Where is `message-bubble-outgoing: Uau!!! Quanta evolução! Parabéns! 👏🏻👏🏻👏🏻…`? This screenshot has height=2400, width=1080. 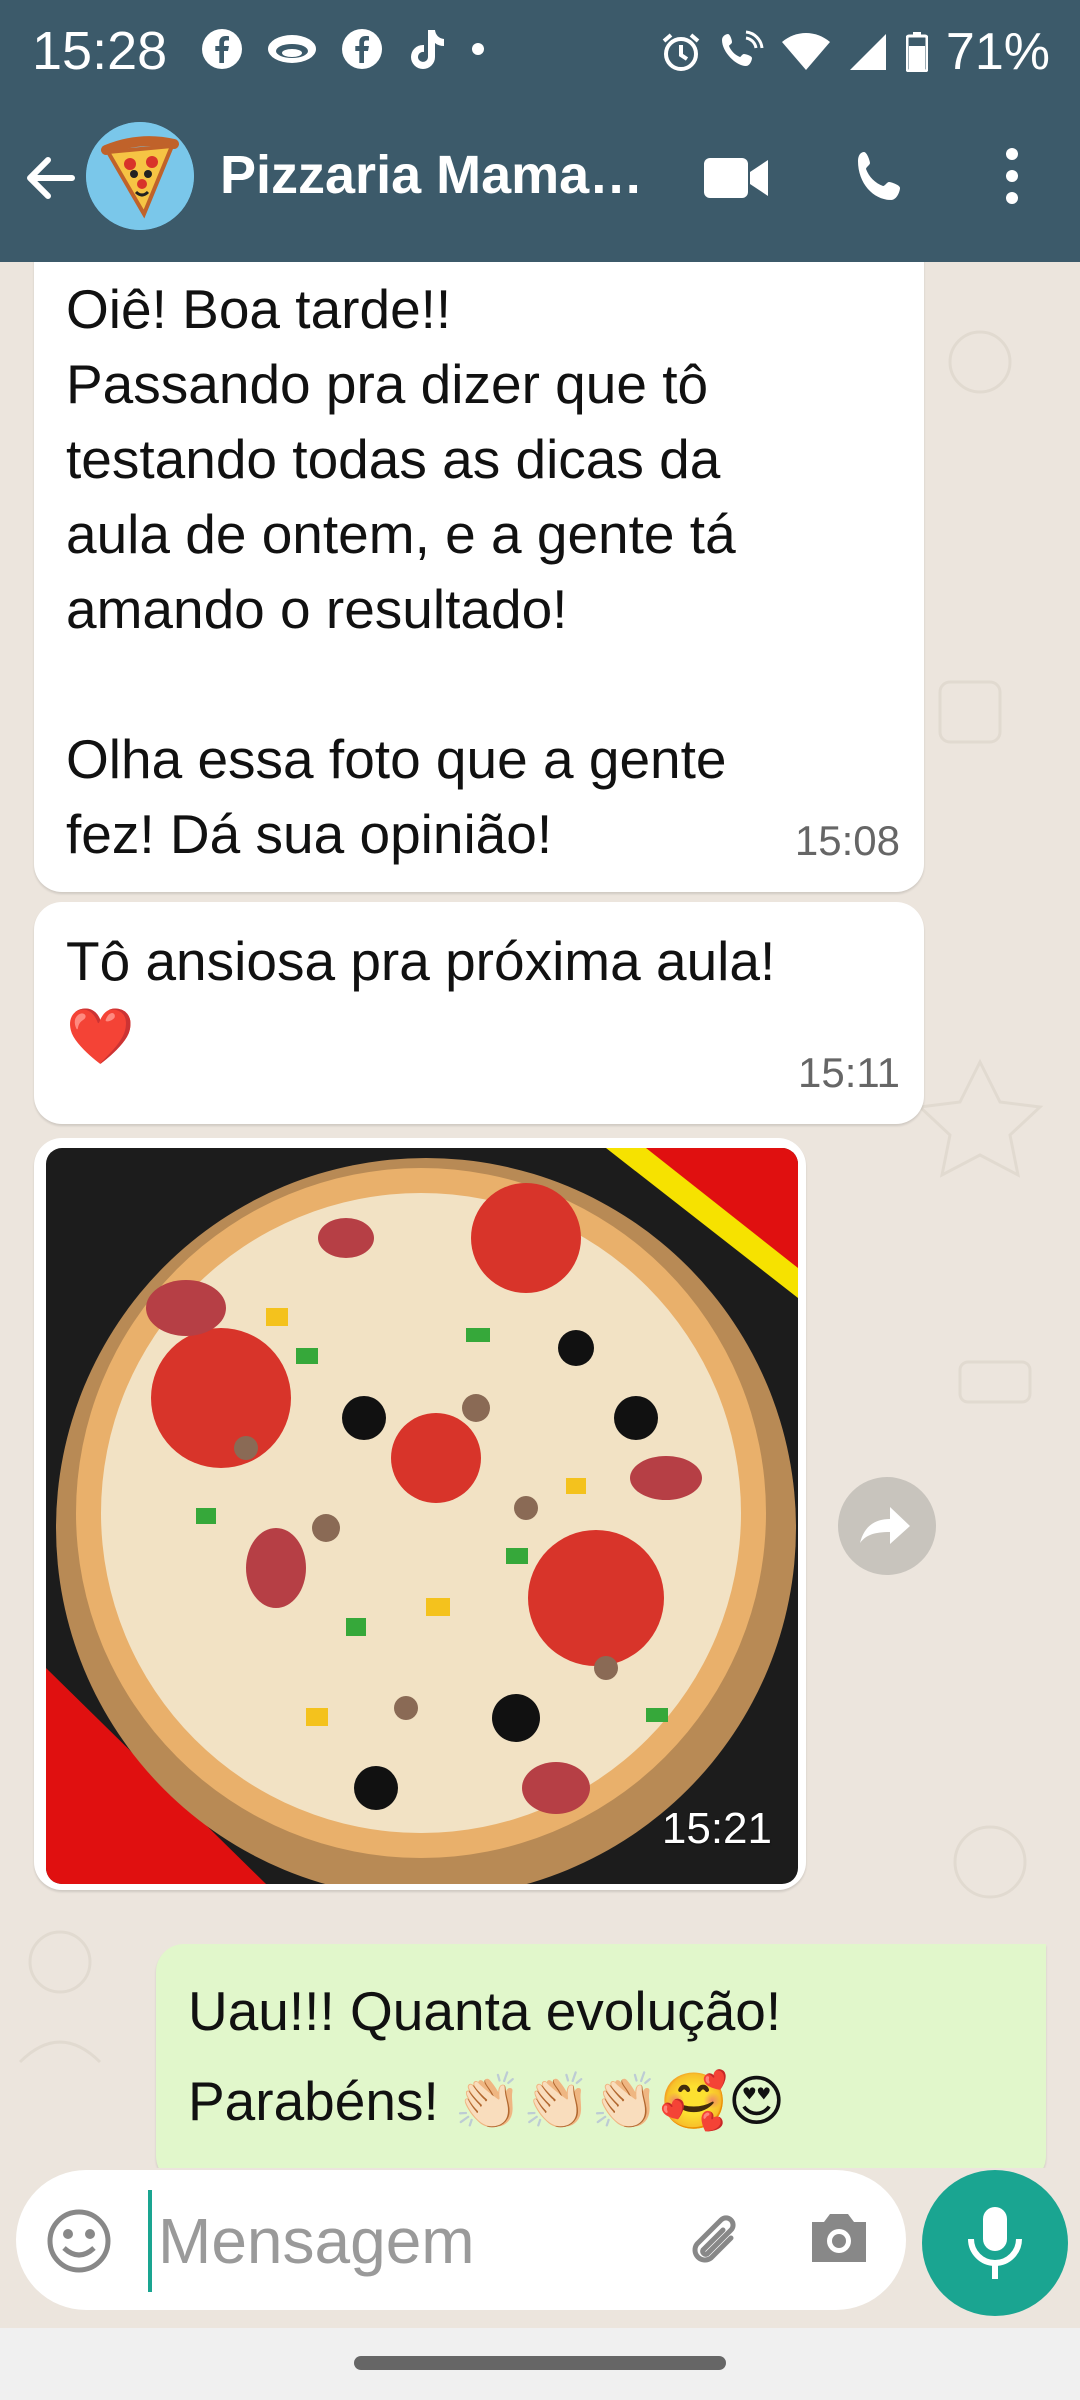 message-bubble-outgoing: Uau!!! Quanta evolução! Parabéns! 👏🏻👏🏻👏🏻… is located at coordinates (601, 2056).